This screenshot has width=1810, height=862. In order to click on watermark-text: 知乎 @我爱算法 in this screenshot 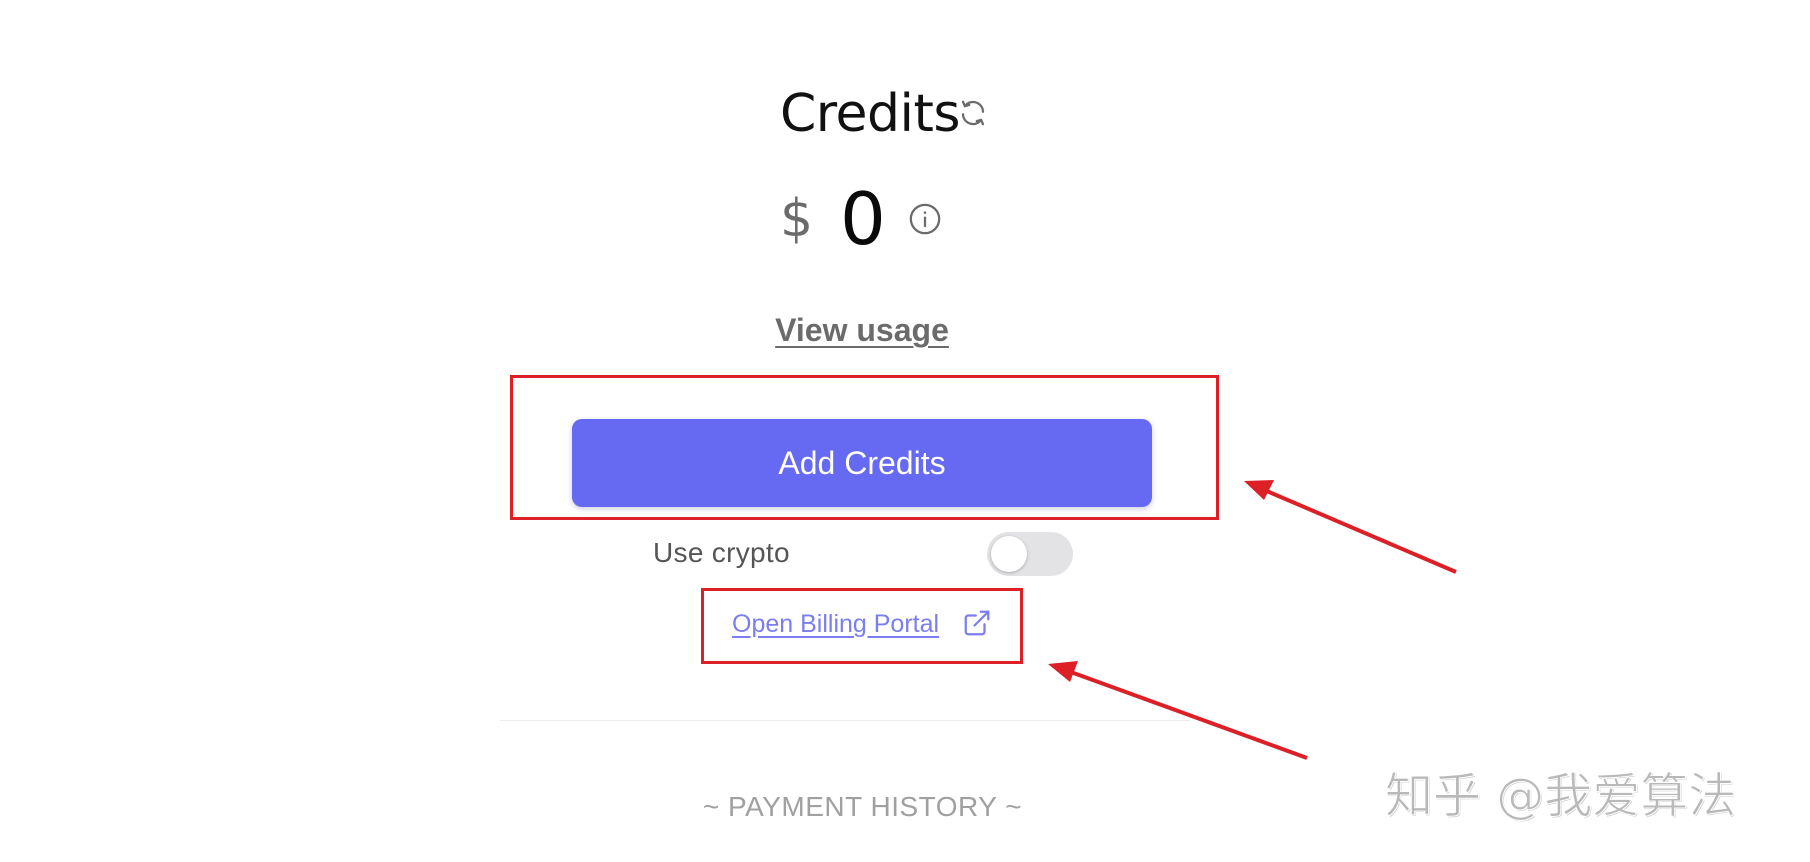, I will do `click(1560, 796)`.